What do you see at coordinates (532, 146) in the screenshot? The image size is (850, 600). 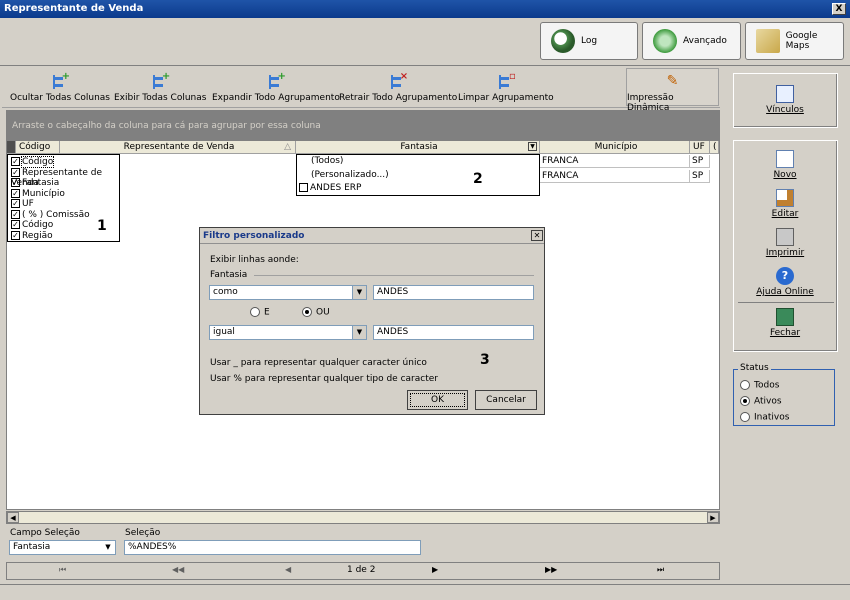 I see `filter-icon: ▼` at bounding box center [532, 146].